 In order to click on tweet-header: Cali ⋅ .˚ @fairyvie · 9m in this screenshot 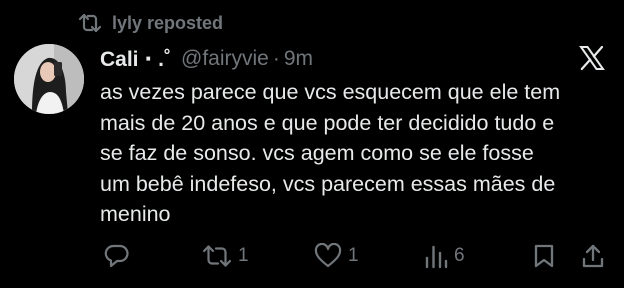, I will do `click(206, 59)`.